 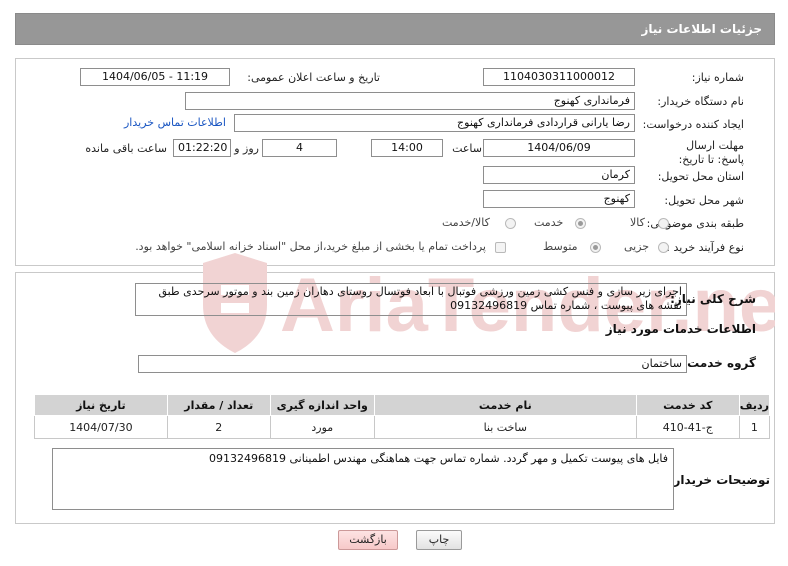 What do you see at coordinates (126, 148) in the screenshot?
I see `remaining-label: ساعت باقی مانده` at bounding box center [126, 148].